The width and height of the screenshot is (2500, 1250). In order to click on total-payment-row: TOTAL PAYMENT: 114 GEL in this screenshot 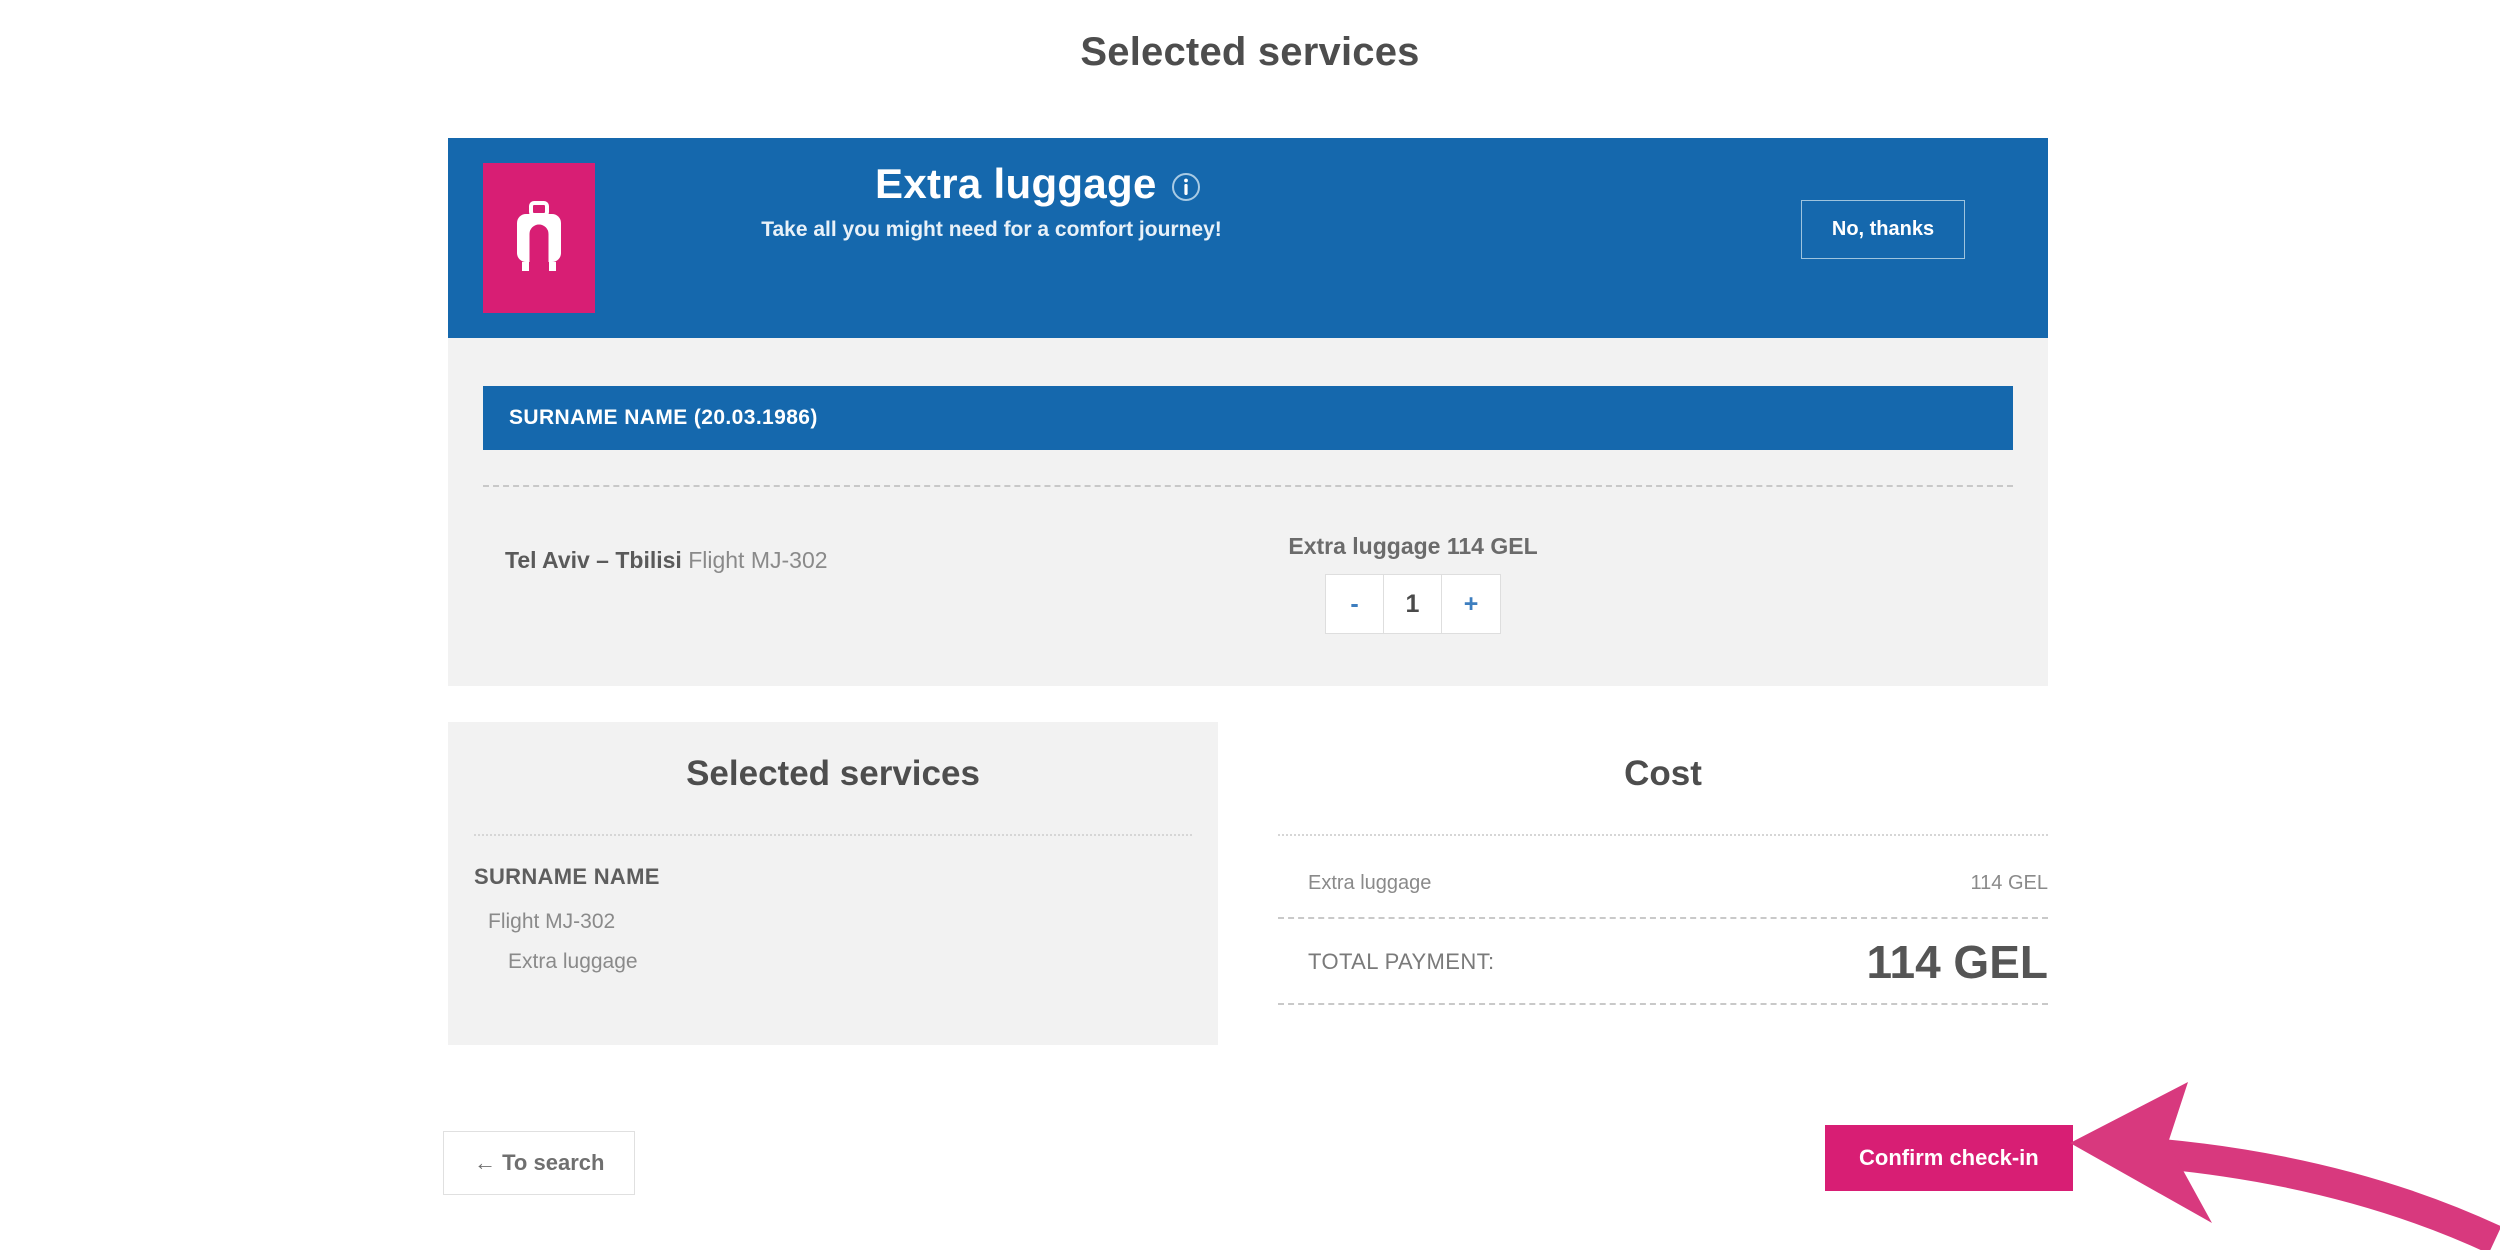, I will do `click(1663, 961)`.